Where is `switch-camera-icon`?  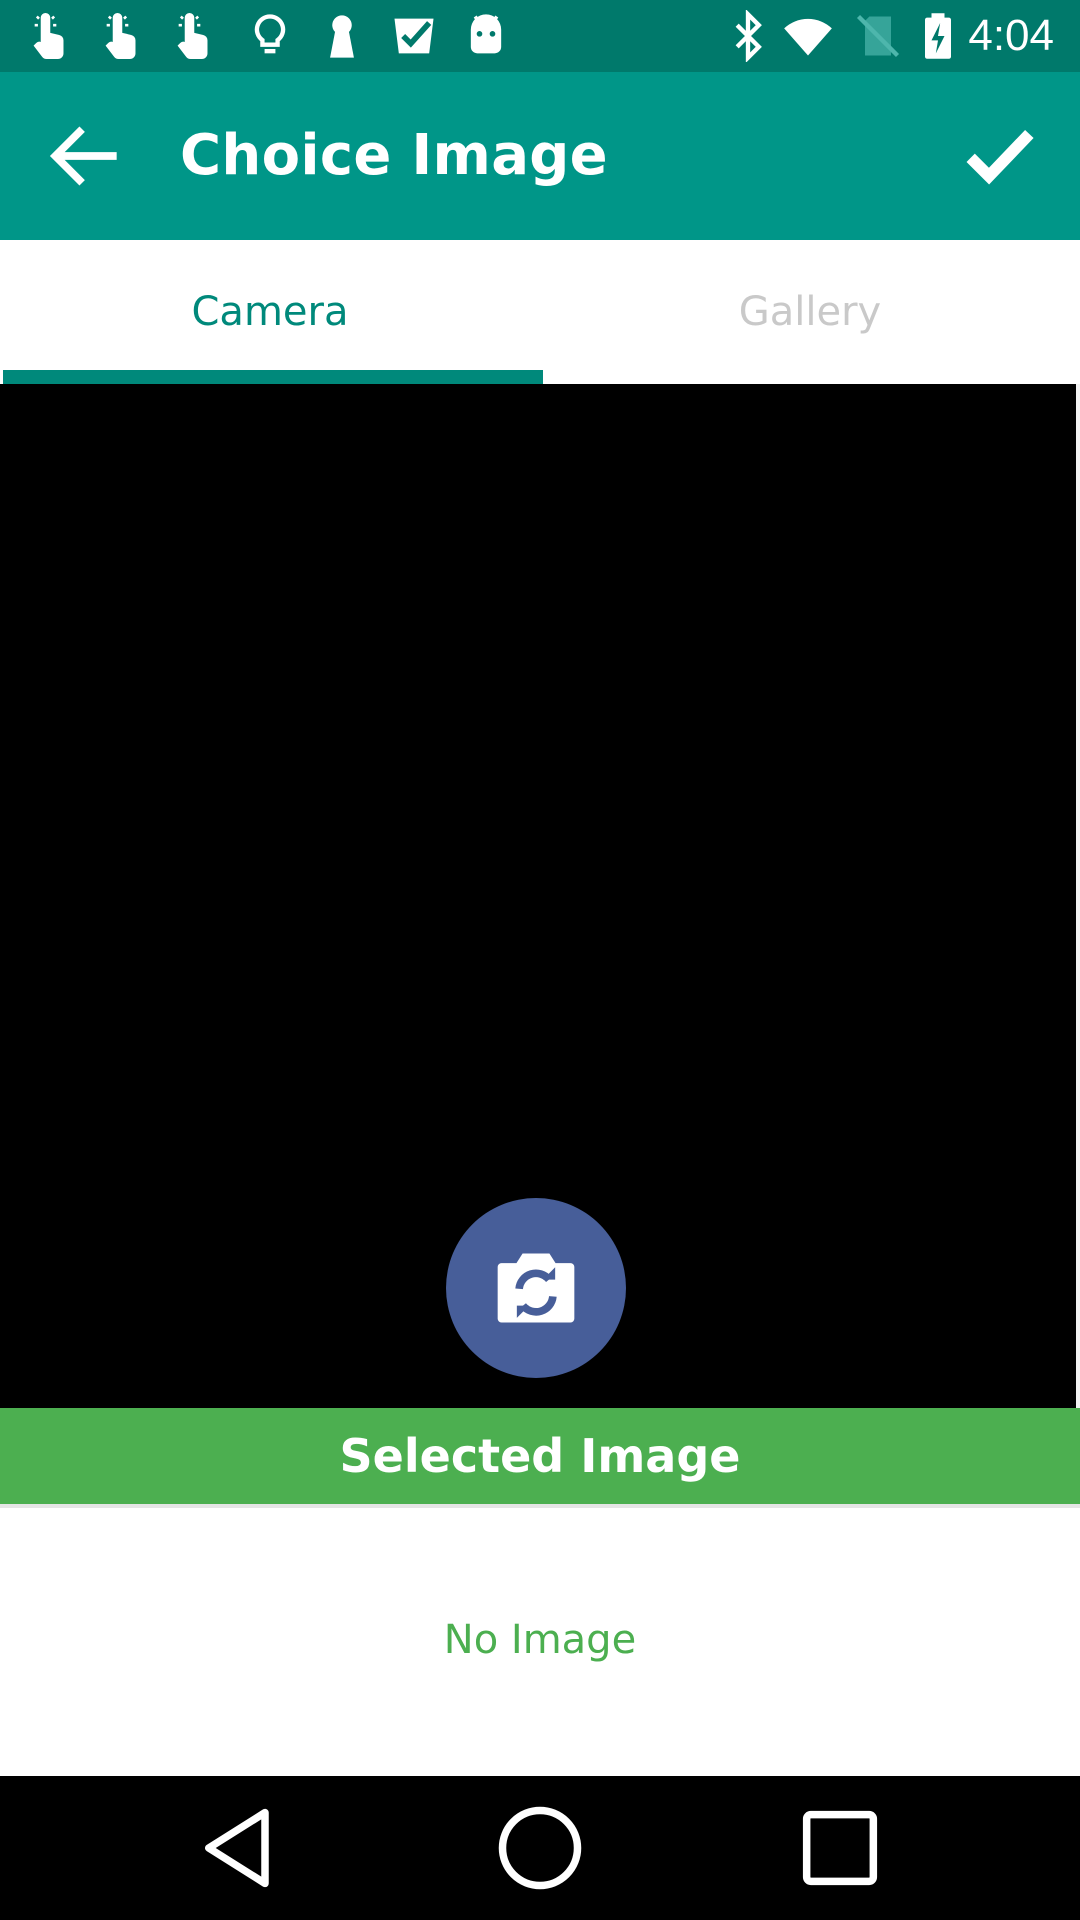 switch-camera-icon is located at coordinates (536, 1288).